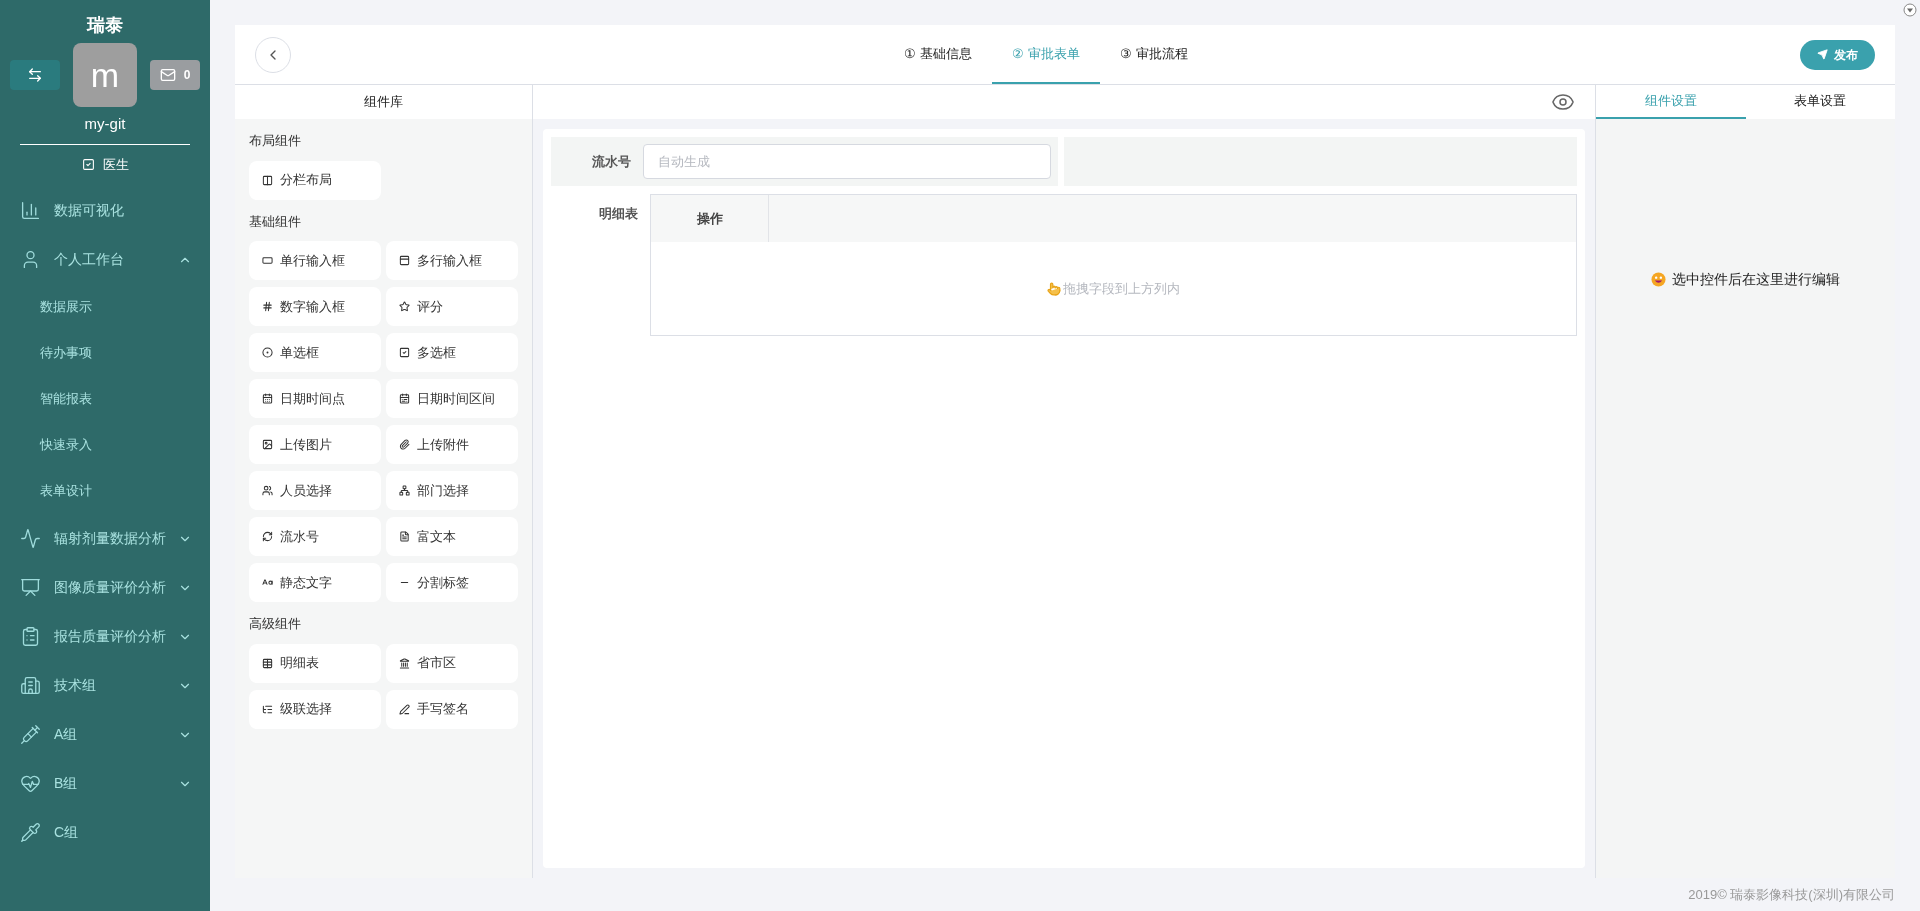 Image resolution: width=1920 pixels, height=911 pixels. I want to click on component-item: 明细表, so click(315, 663).